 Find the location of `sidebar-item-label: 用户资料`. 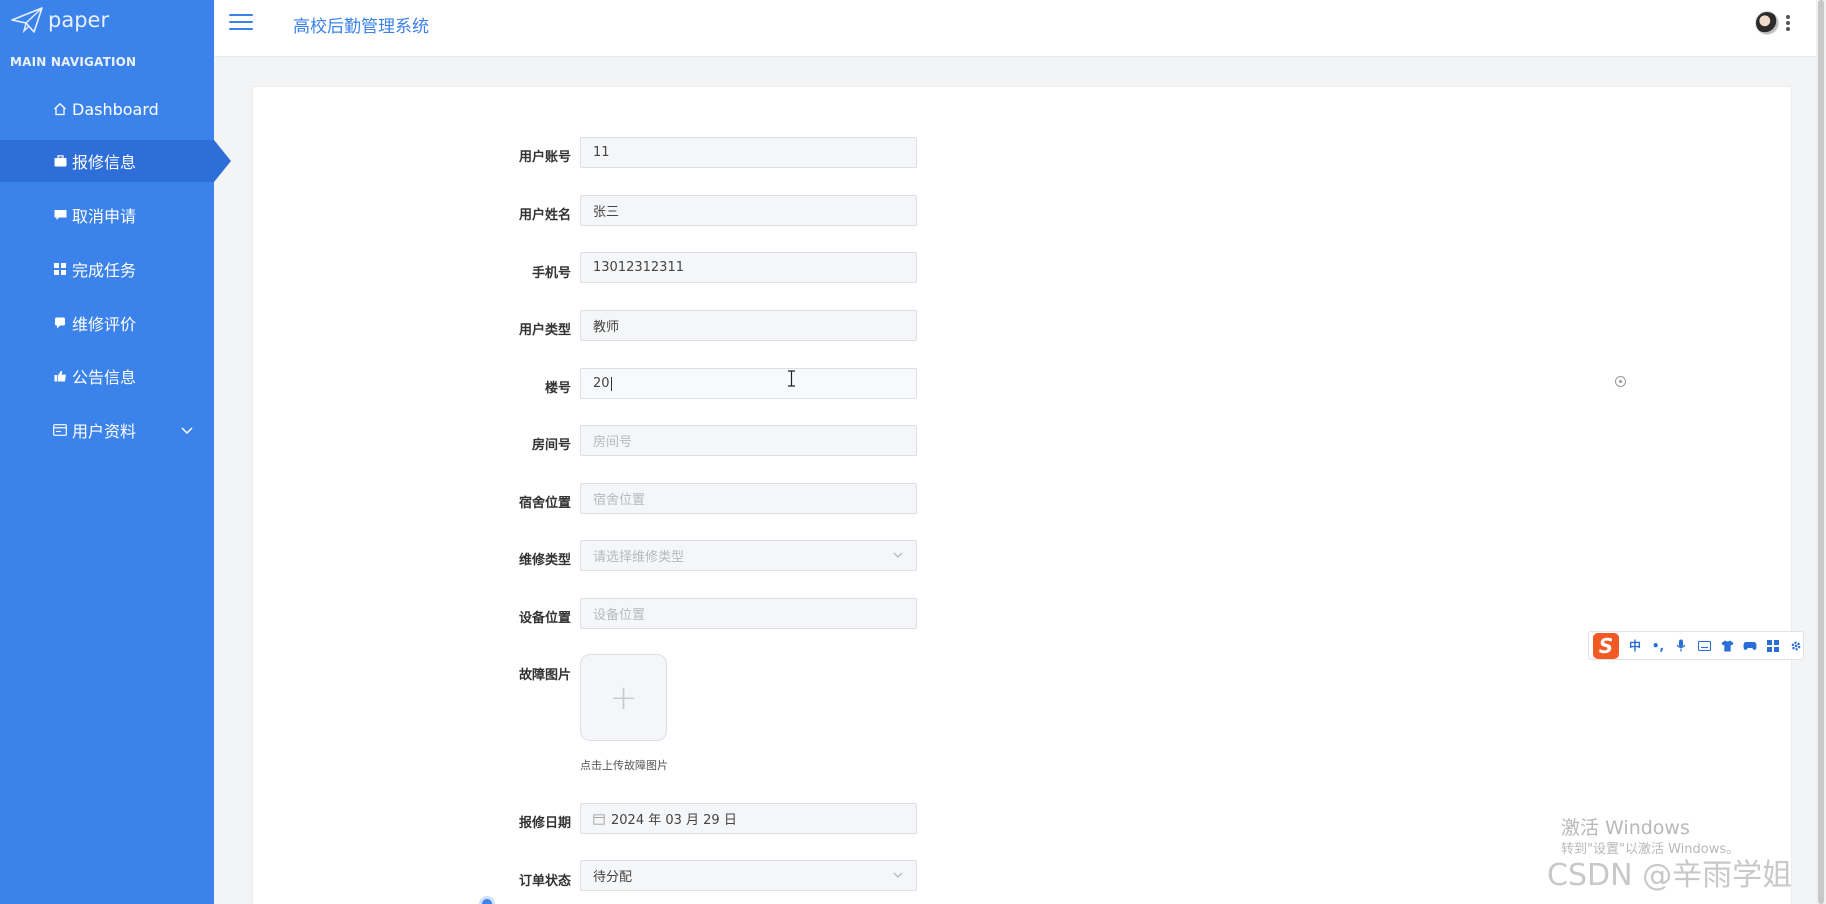

sidebar-item-label: 用户资料 is located at coordinates (104, 431).